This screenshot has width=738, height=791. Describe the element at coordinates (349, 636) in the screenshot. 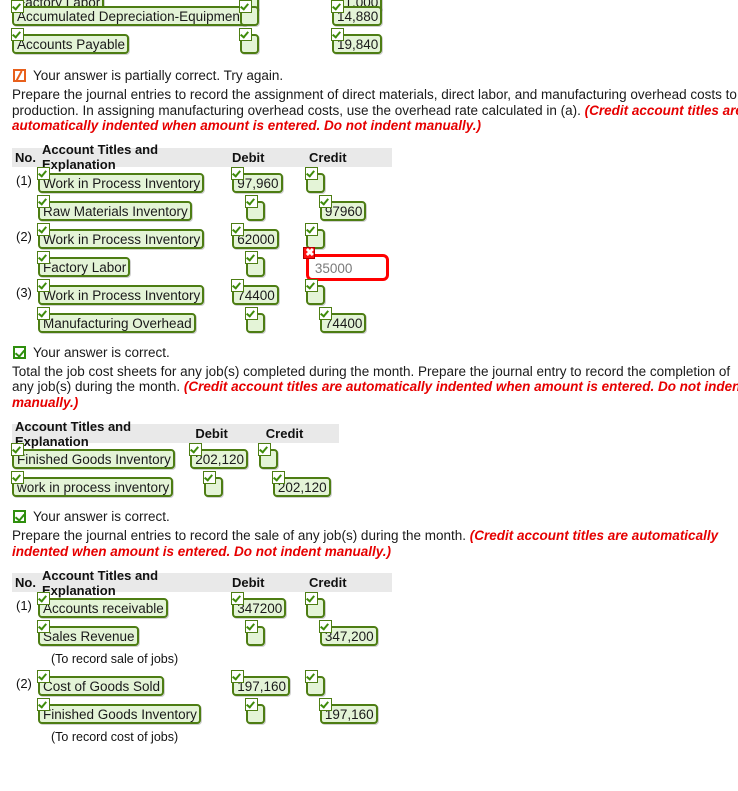

I see `field-value: 347,200` at that location.